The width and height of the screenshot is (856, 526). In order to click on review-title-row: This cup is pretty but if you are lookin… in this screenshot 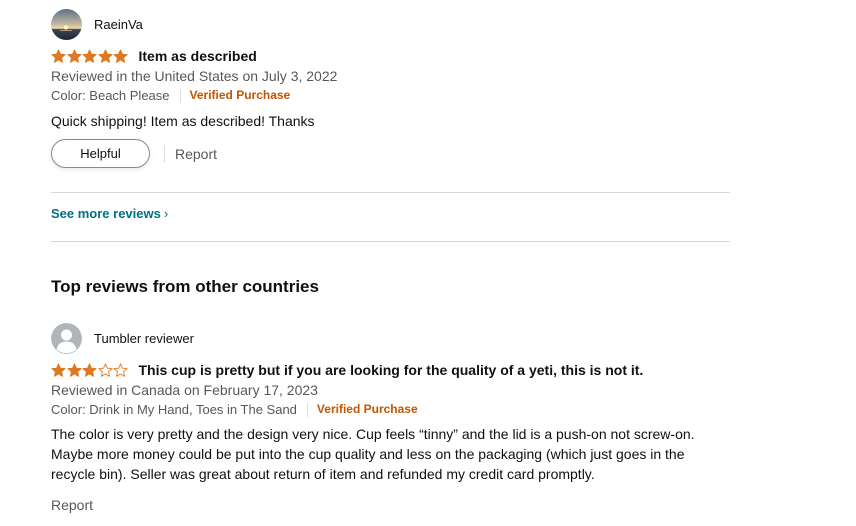, I will do `click(391, 370)`.